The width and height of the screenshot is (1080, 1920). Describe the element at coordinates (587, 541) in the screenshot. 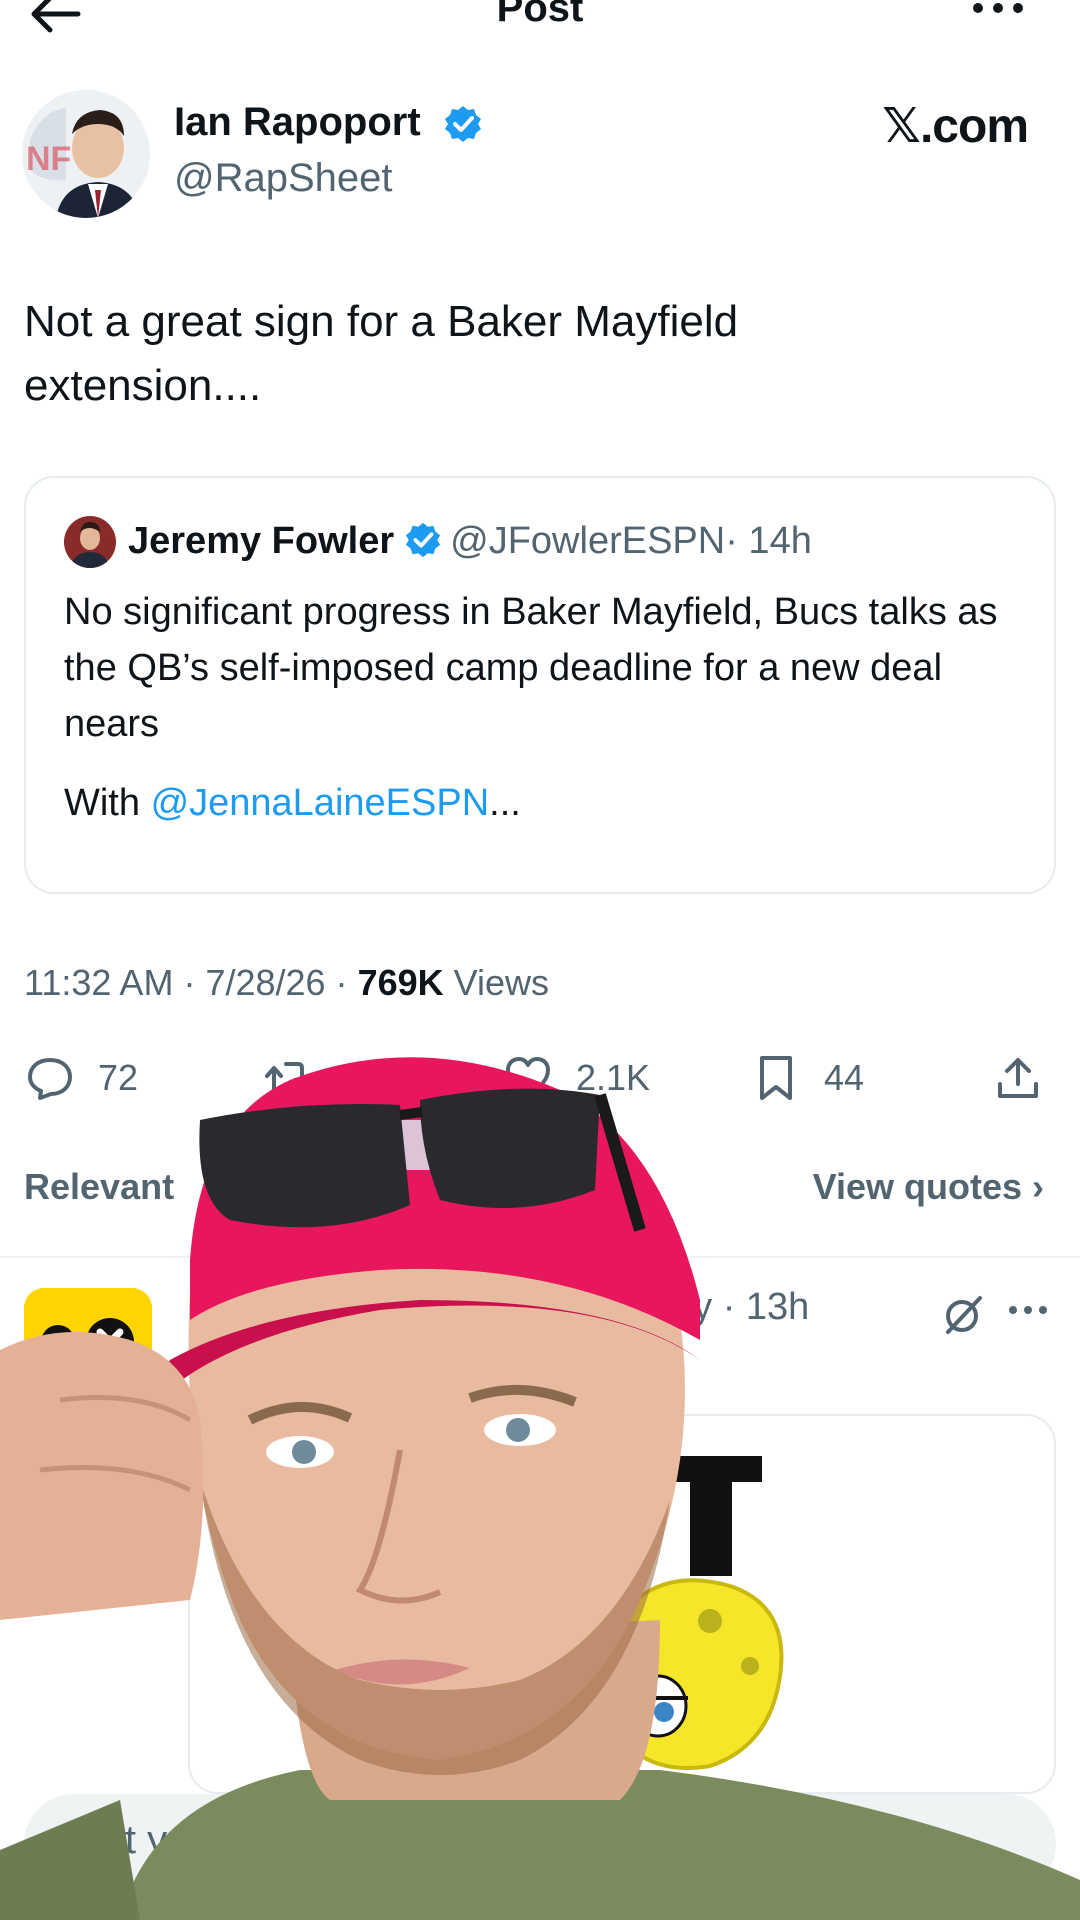

I see `quote-author-handle: @JFowlerESPN` at that location.